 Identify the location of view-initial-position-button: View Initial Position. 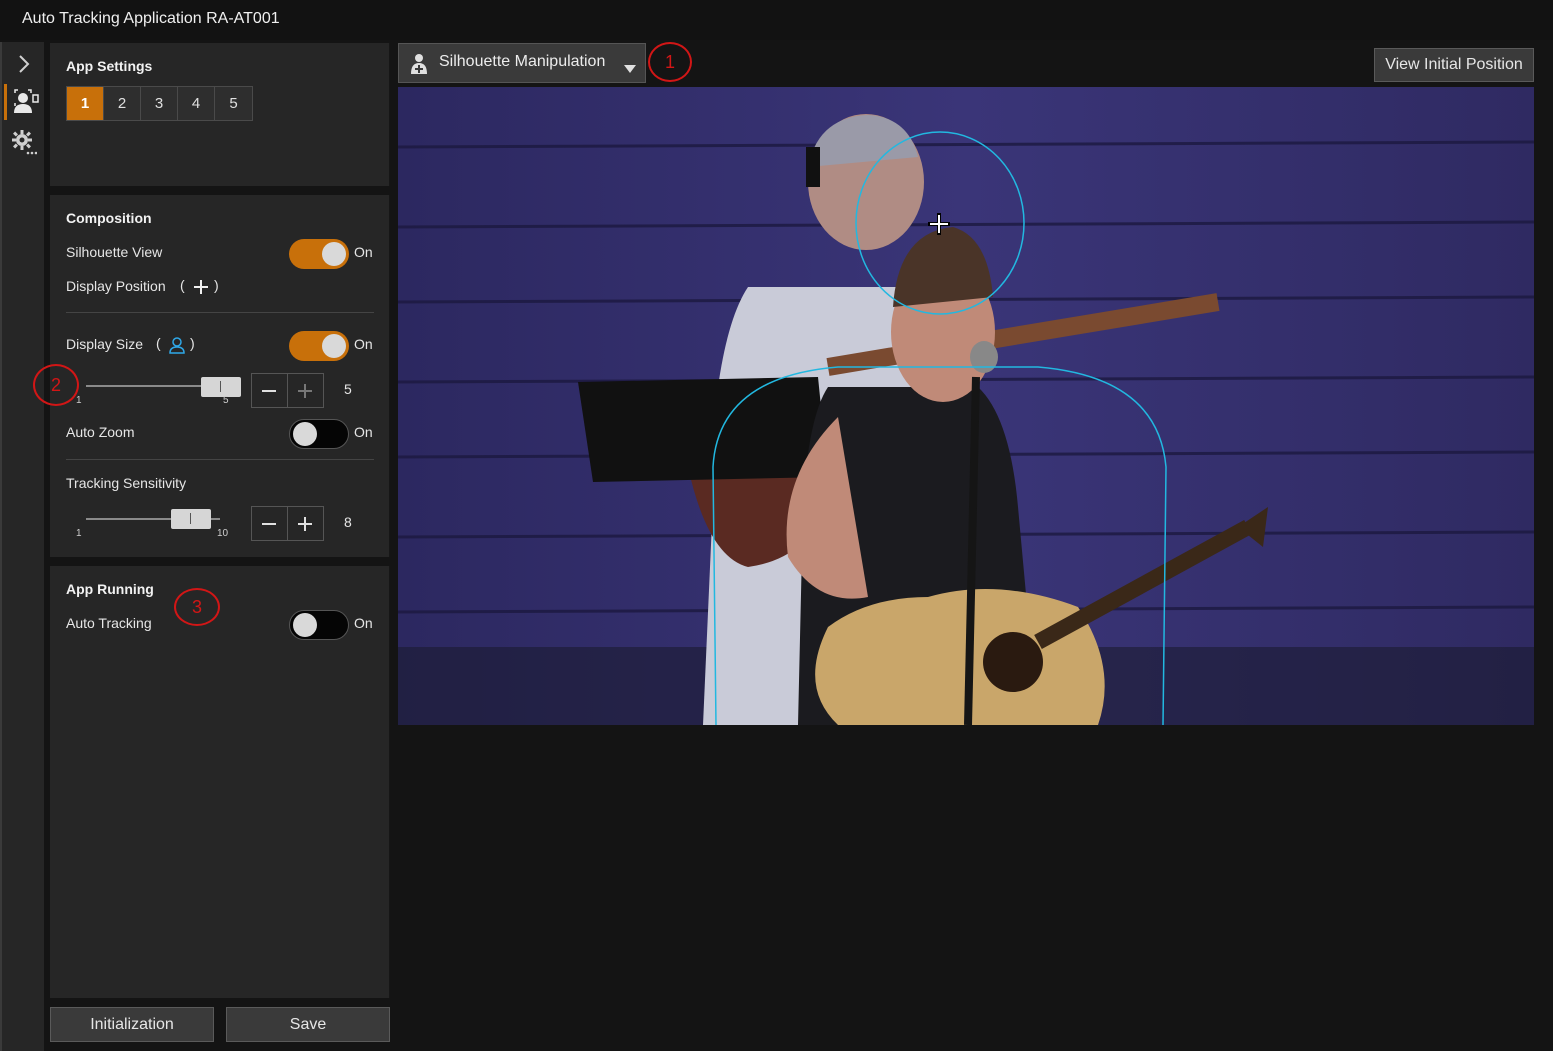
(1454, 65).